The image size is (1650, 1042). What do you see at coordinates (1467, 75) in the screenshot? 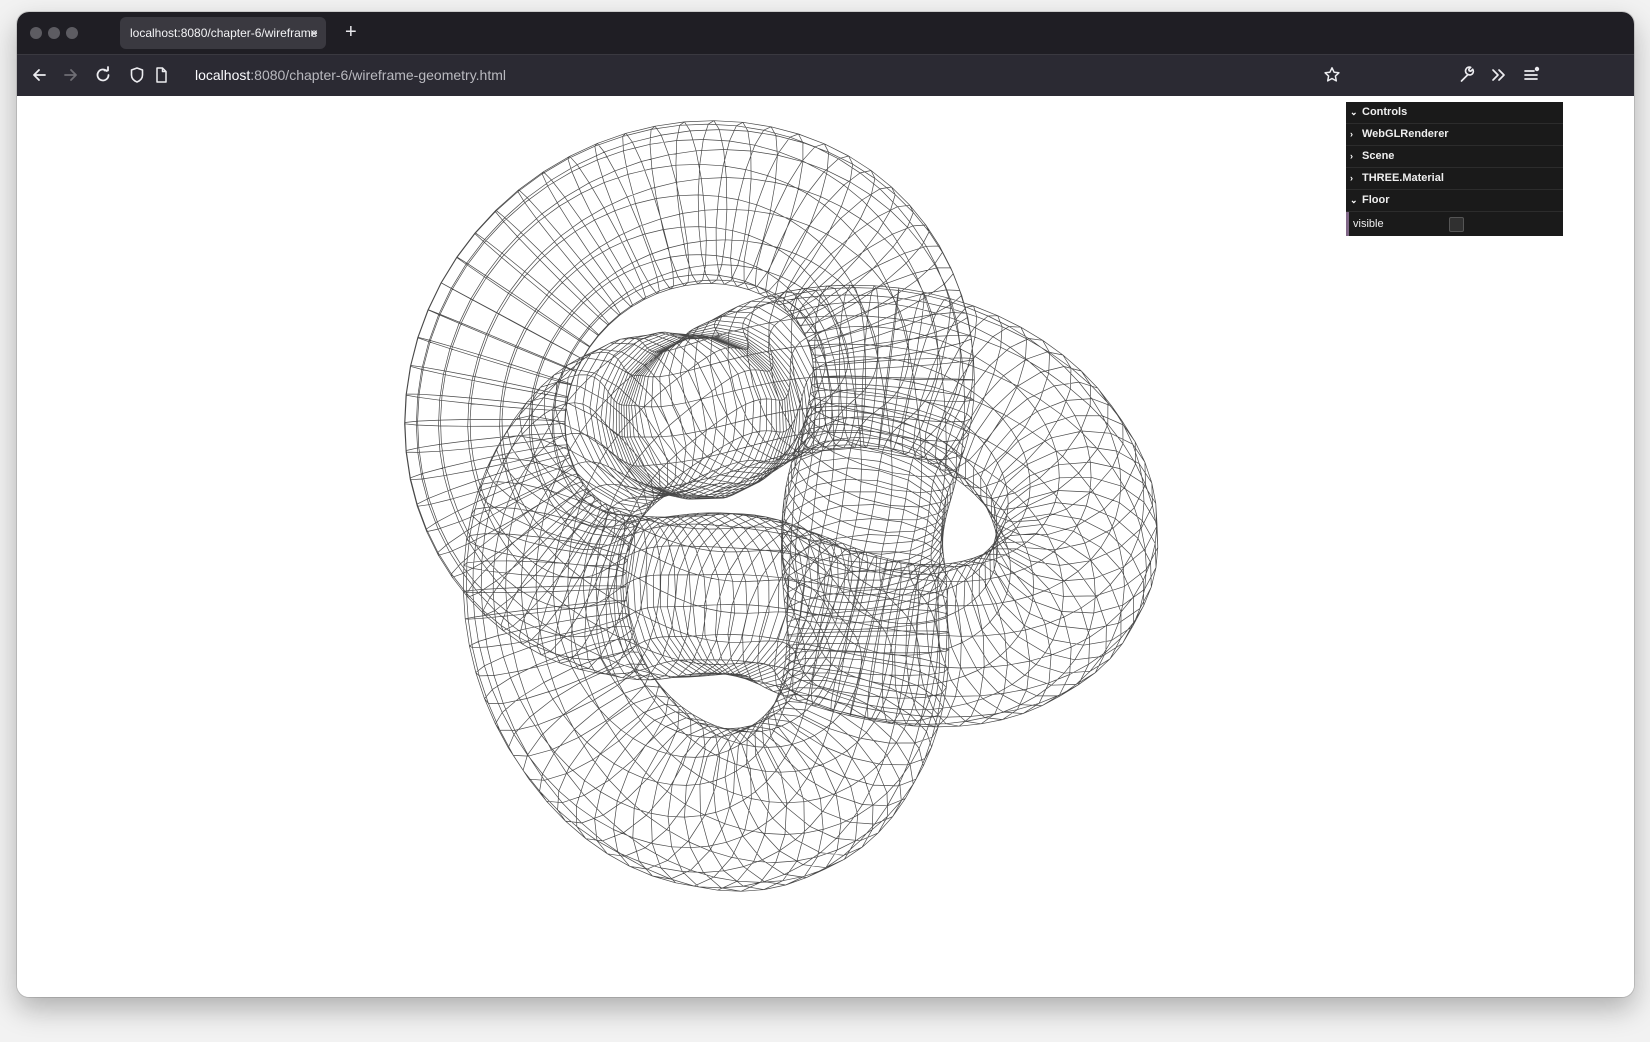
I see `wrench-icon` at bounding box center [1467, 75].